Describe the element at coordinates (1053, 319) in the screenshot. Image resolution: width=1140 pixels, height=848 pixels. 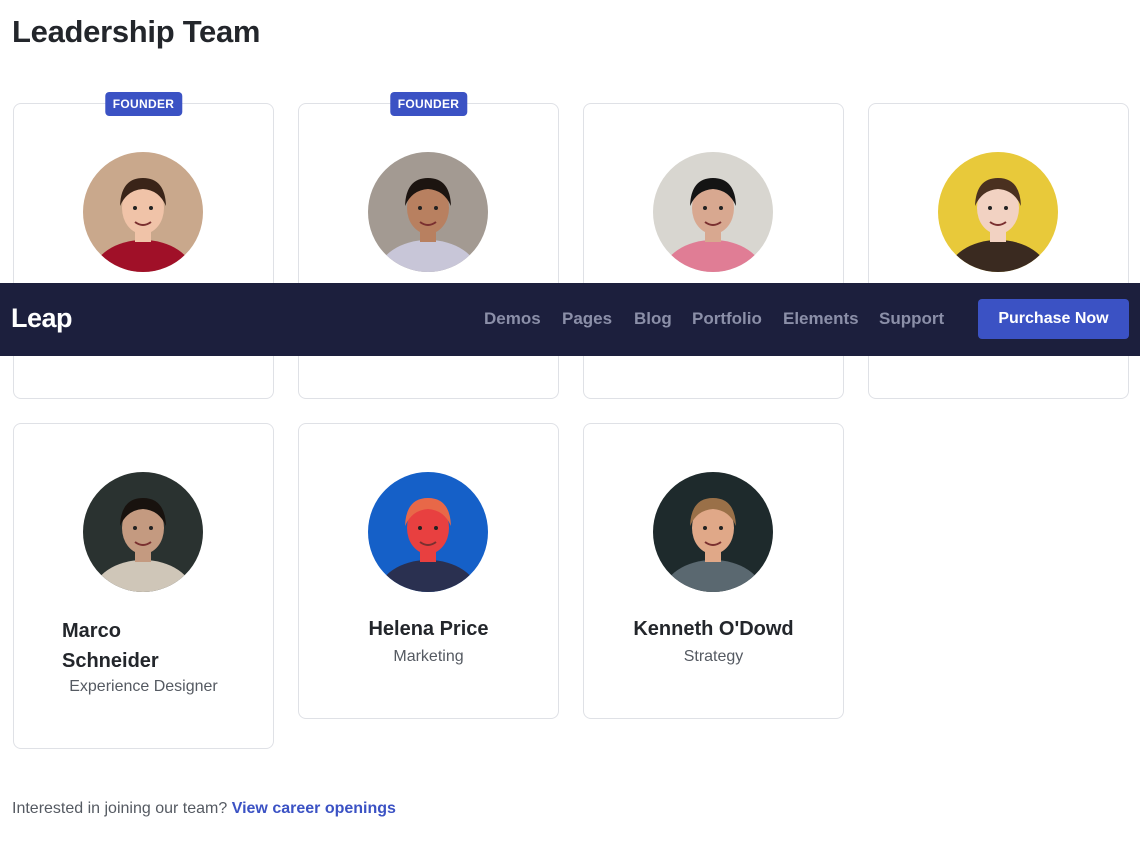
I see `purchase-now-button: Purchase Now` at that location.